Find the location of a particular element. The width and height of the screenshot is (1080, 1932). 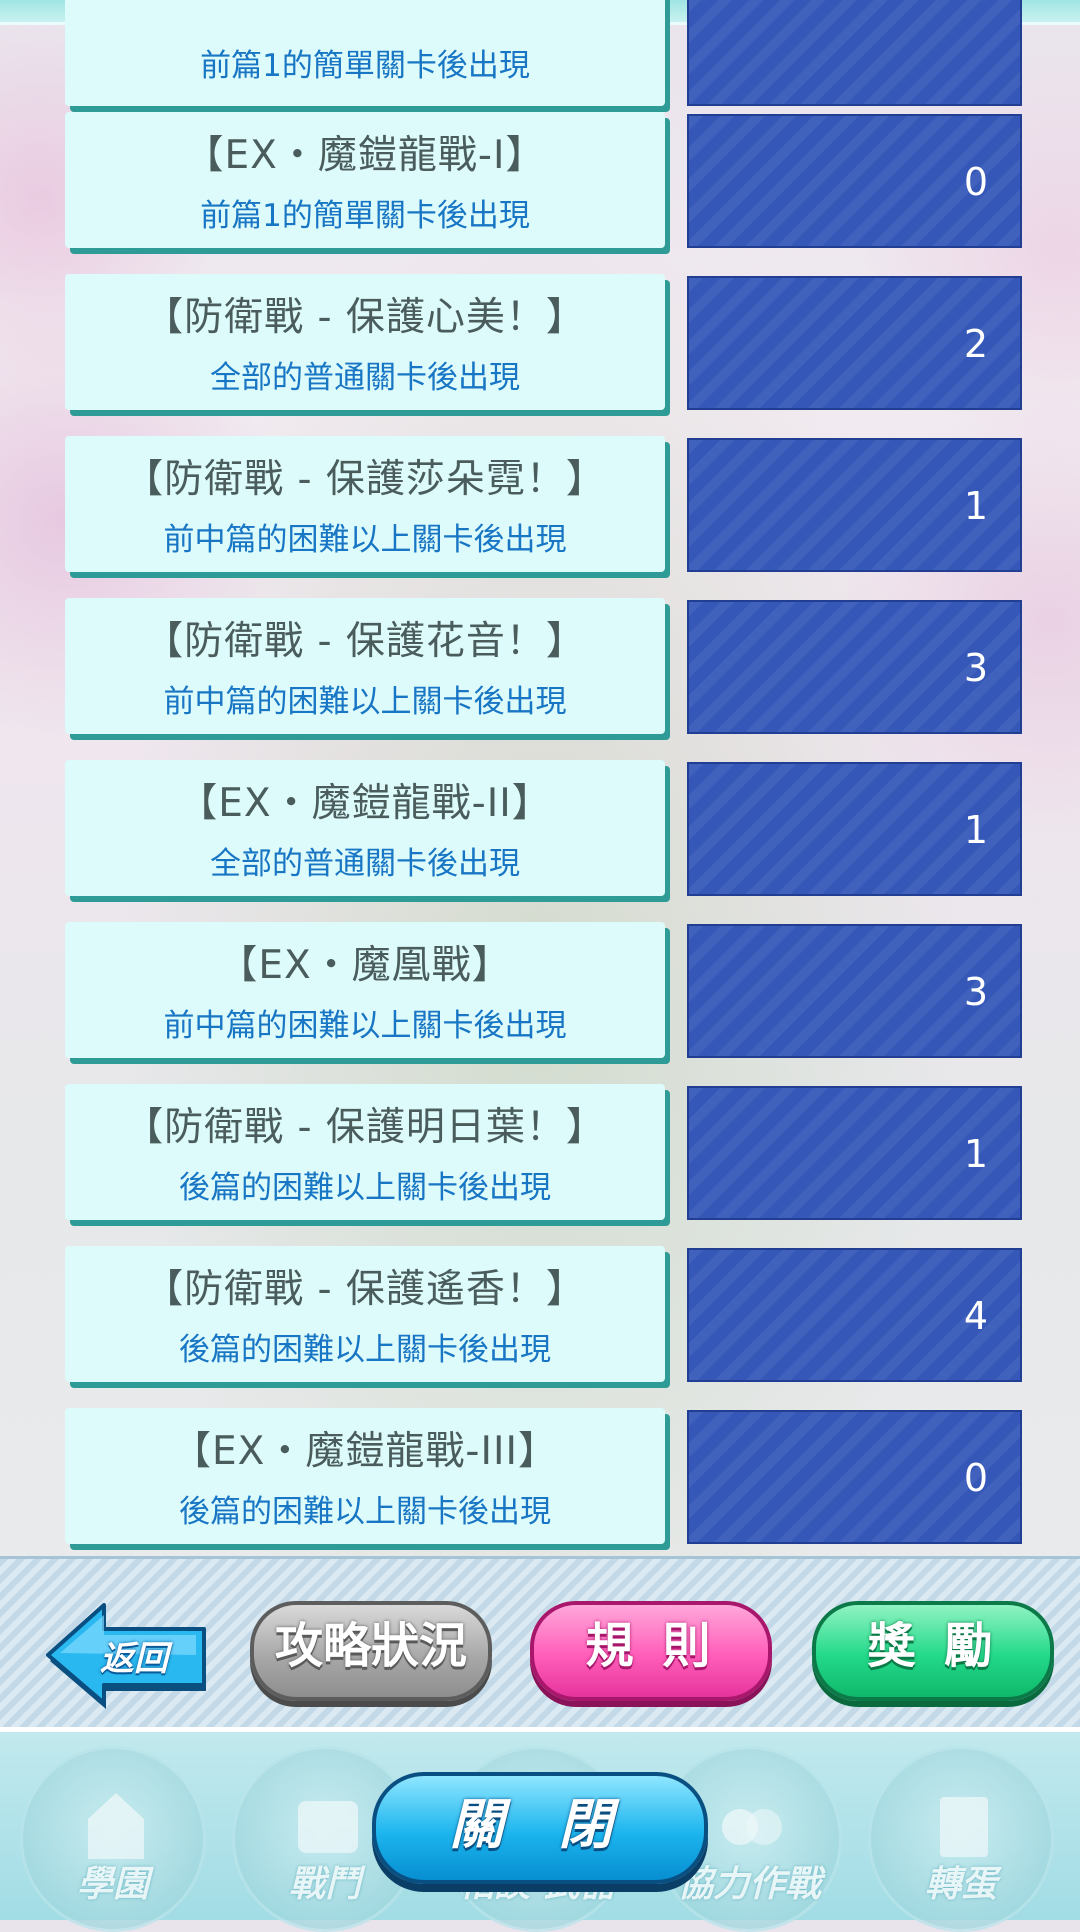

progress-status-button: 攻略狀況 is located at coordinates (371, 1651).